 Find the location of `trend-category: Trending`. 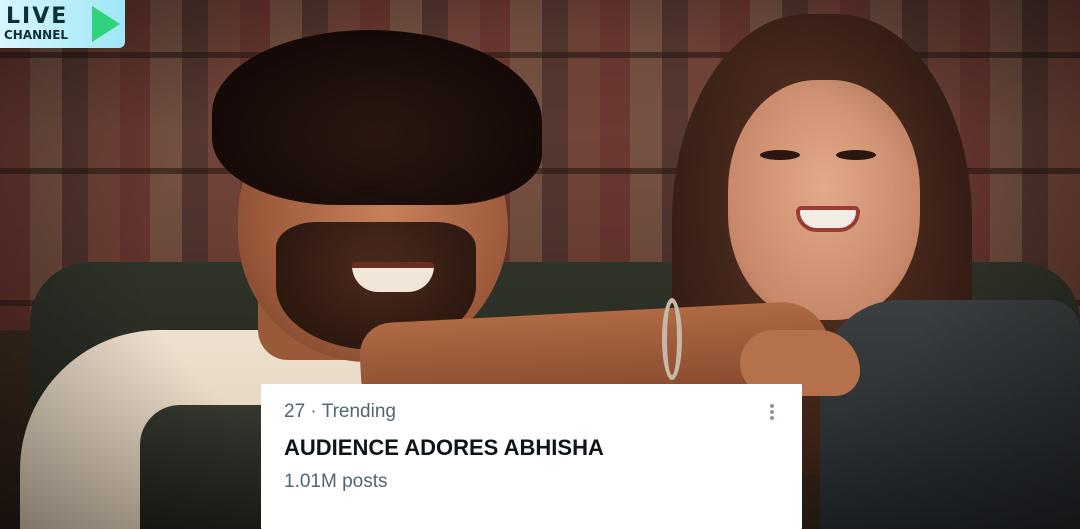

trend-category: Trending is located at coordinates (358, 411).